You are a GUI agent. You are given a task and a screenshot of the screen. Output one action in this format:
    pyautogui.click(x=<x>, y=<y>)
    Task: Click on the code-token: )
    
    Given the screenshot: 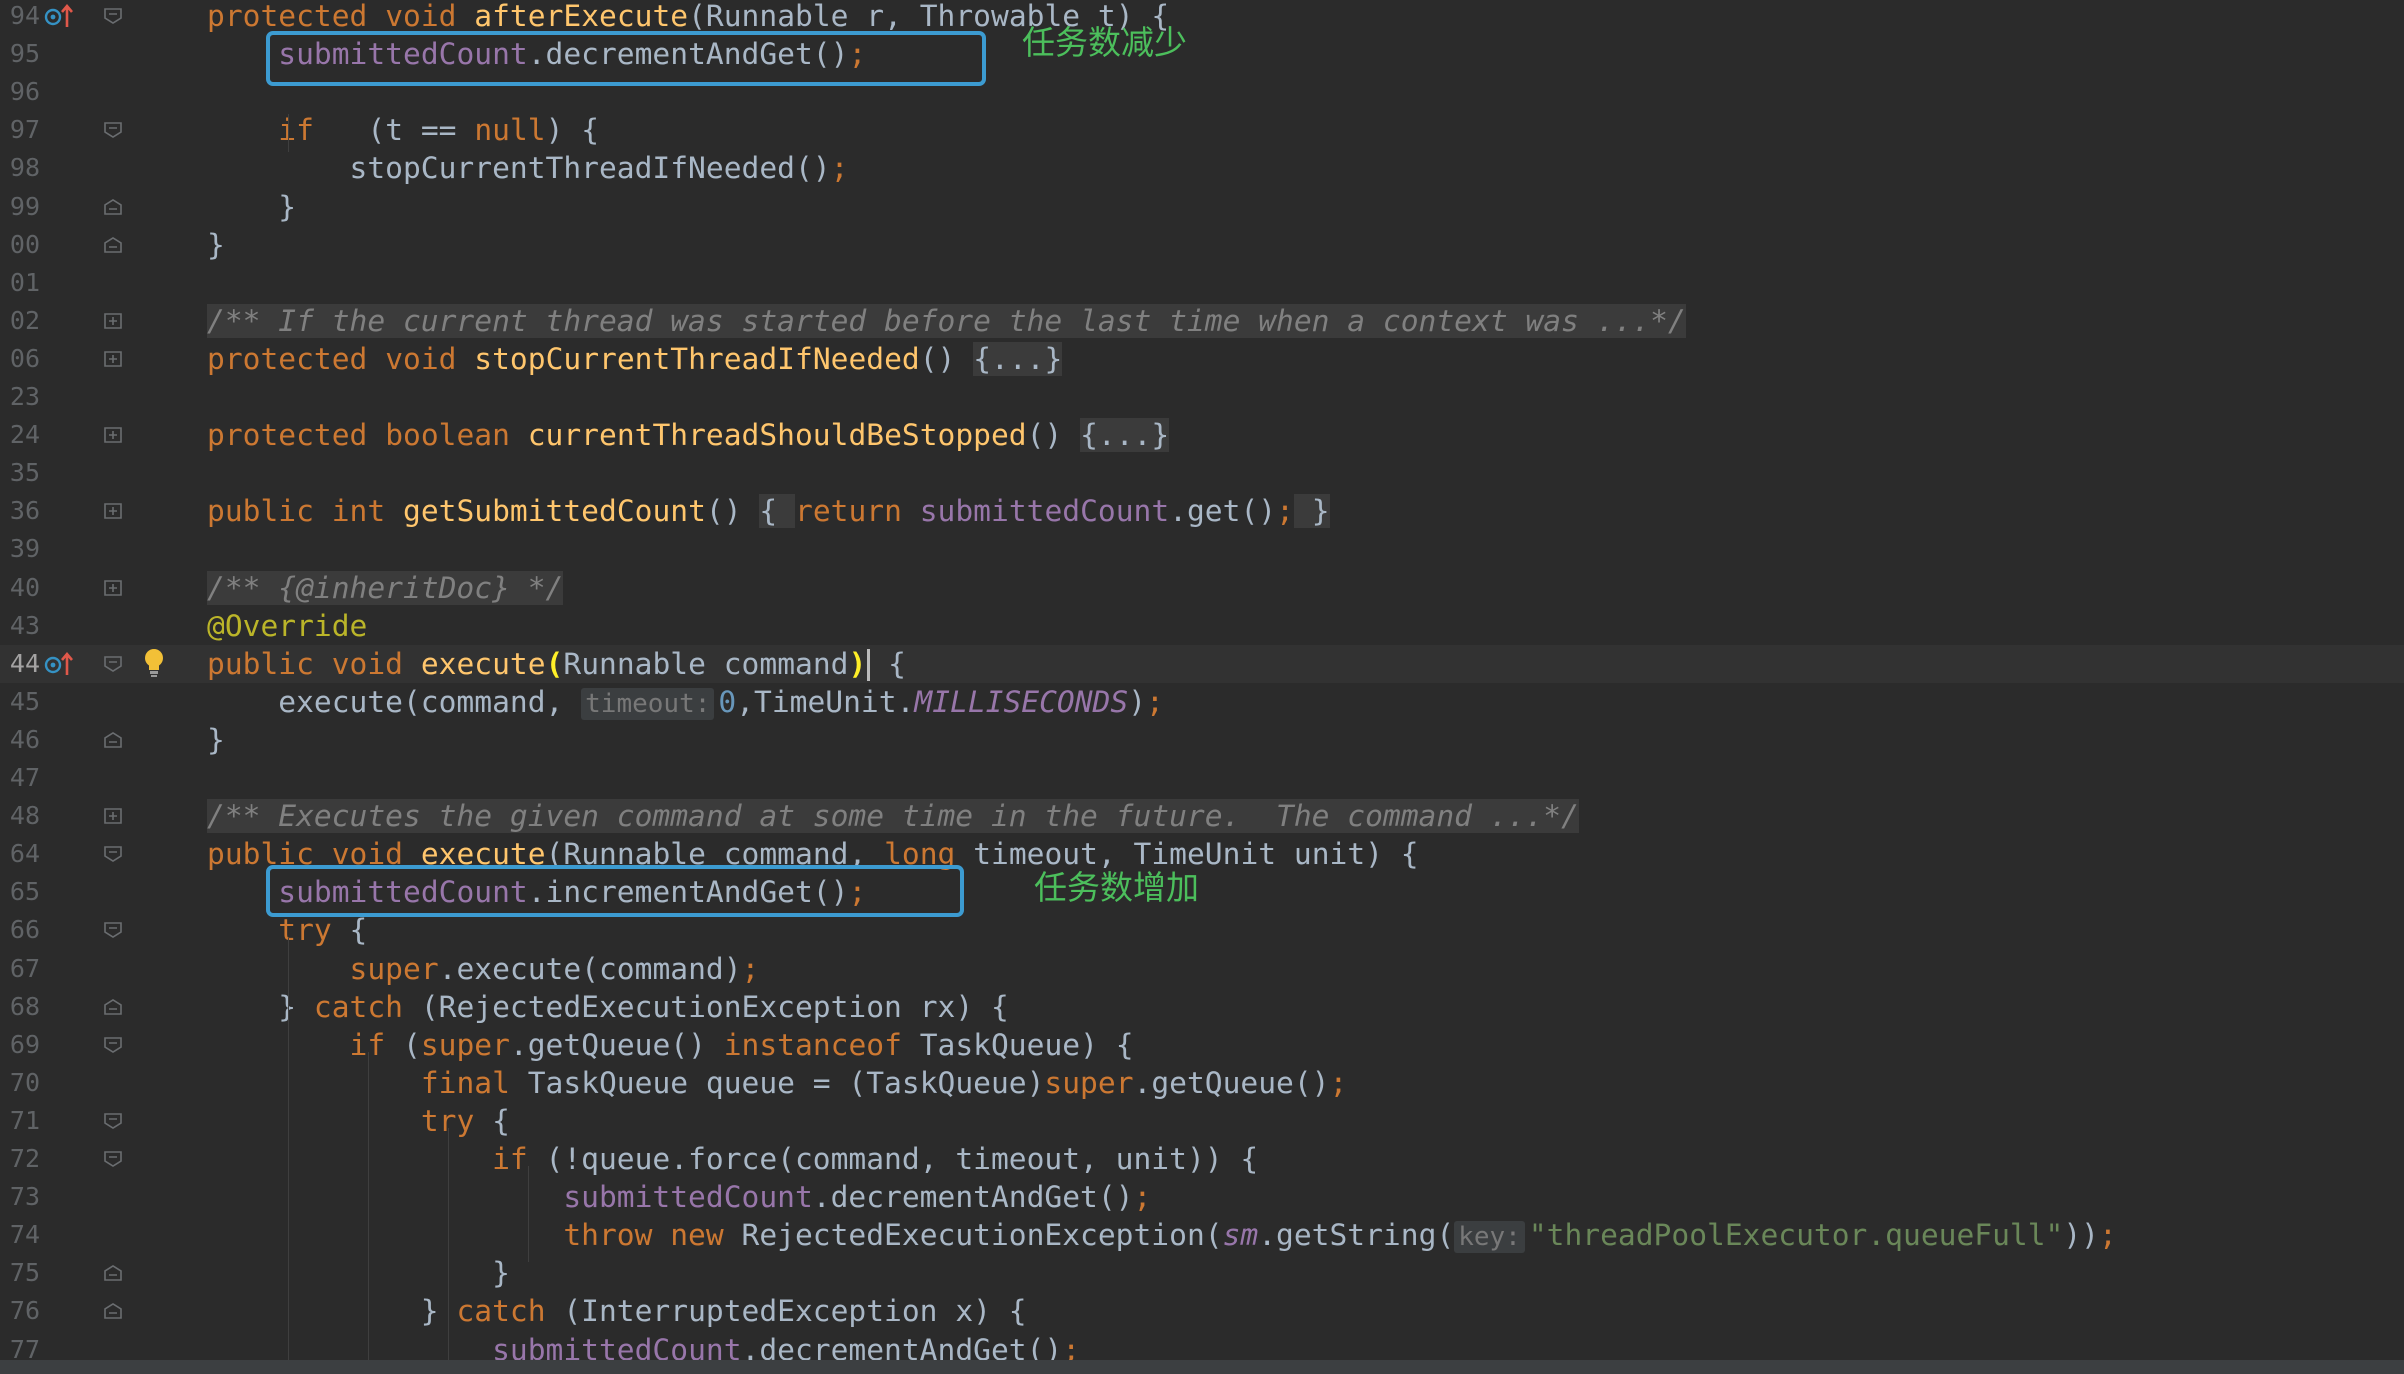 What is the action you would take?
    pyautogui.click(x=857, y=663)
    